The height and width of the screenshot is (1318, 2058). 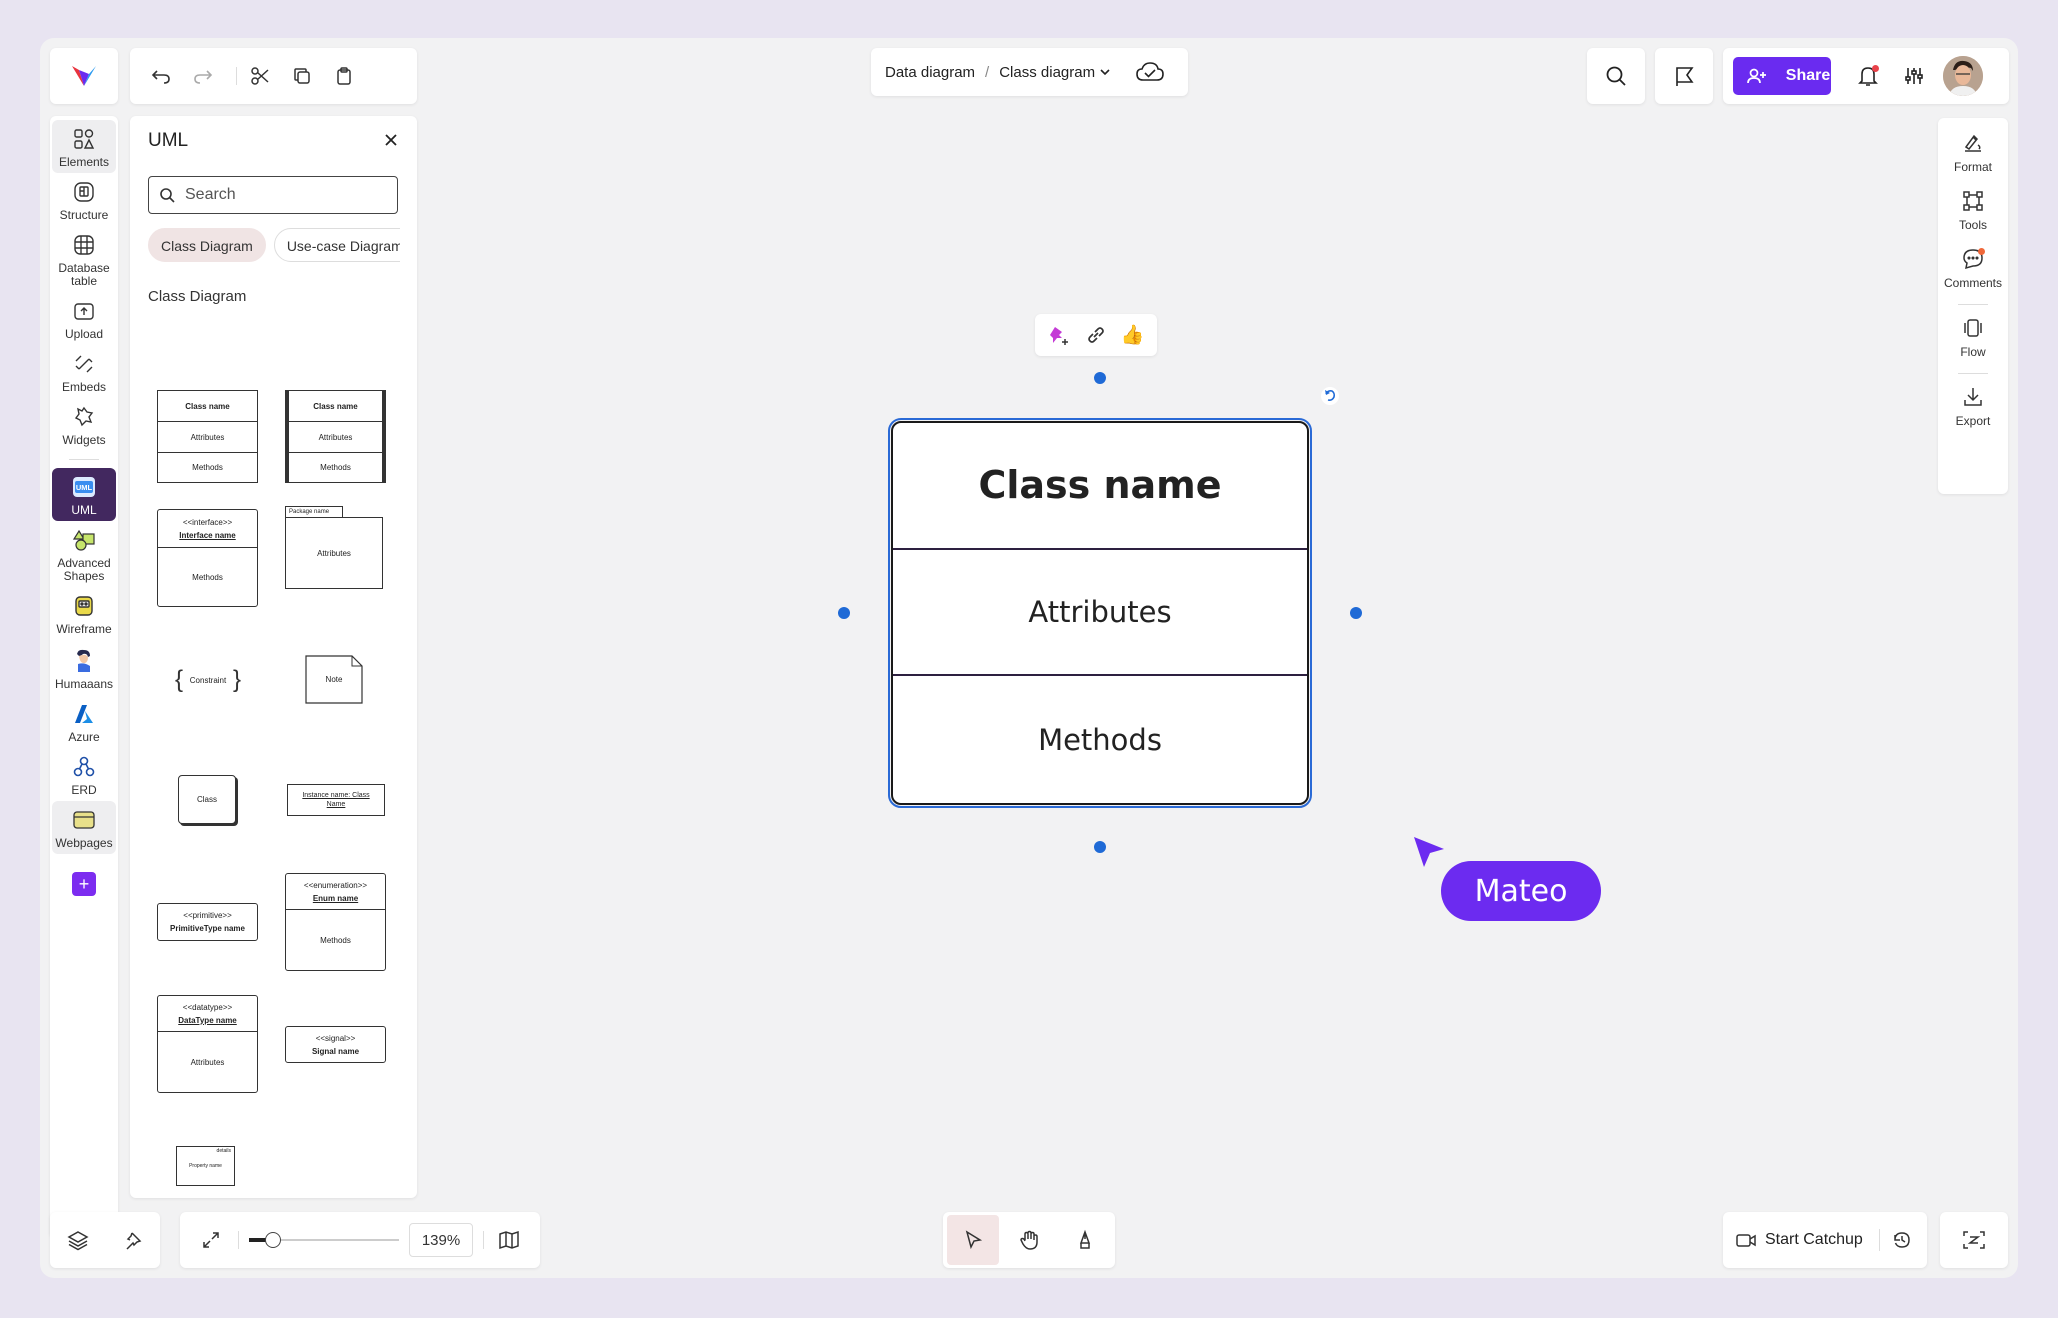 What do you see at coordinates (211, 1240) in the screenshot?
I see `fullscreen-icon` at bounding box center [211, 1240].